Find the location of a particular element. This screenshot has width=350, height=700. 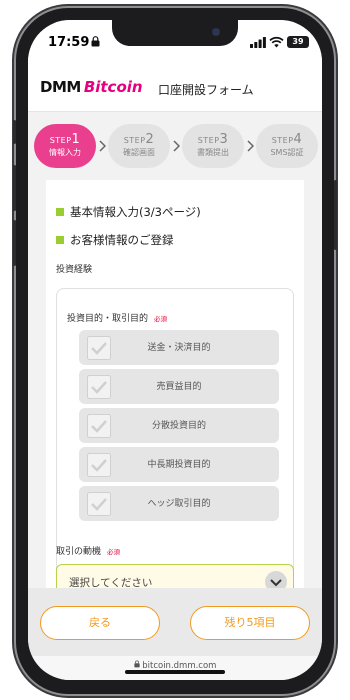

section-customer-info: お客様情報のご登録 is located at coordinates (115, 240).